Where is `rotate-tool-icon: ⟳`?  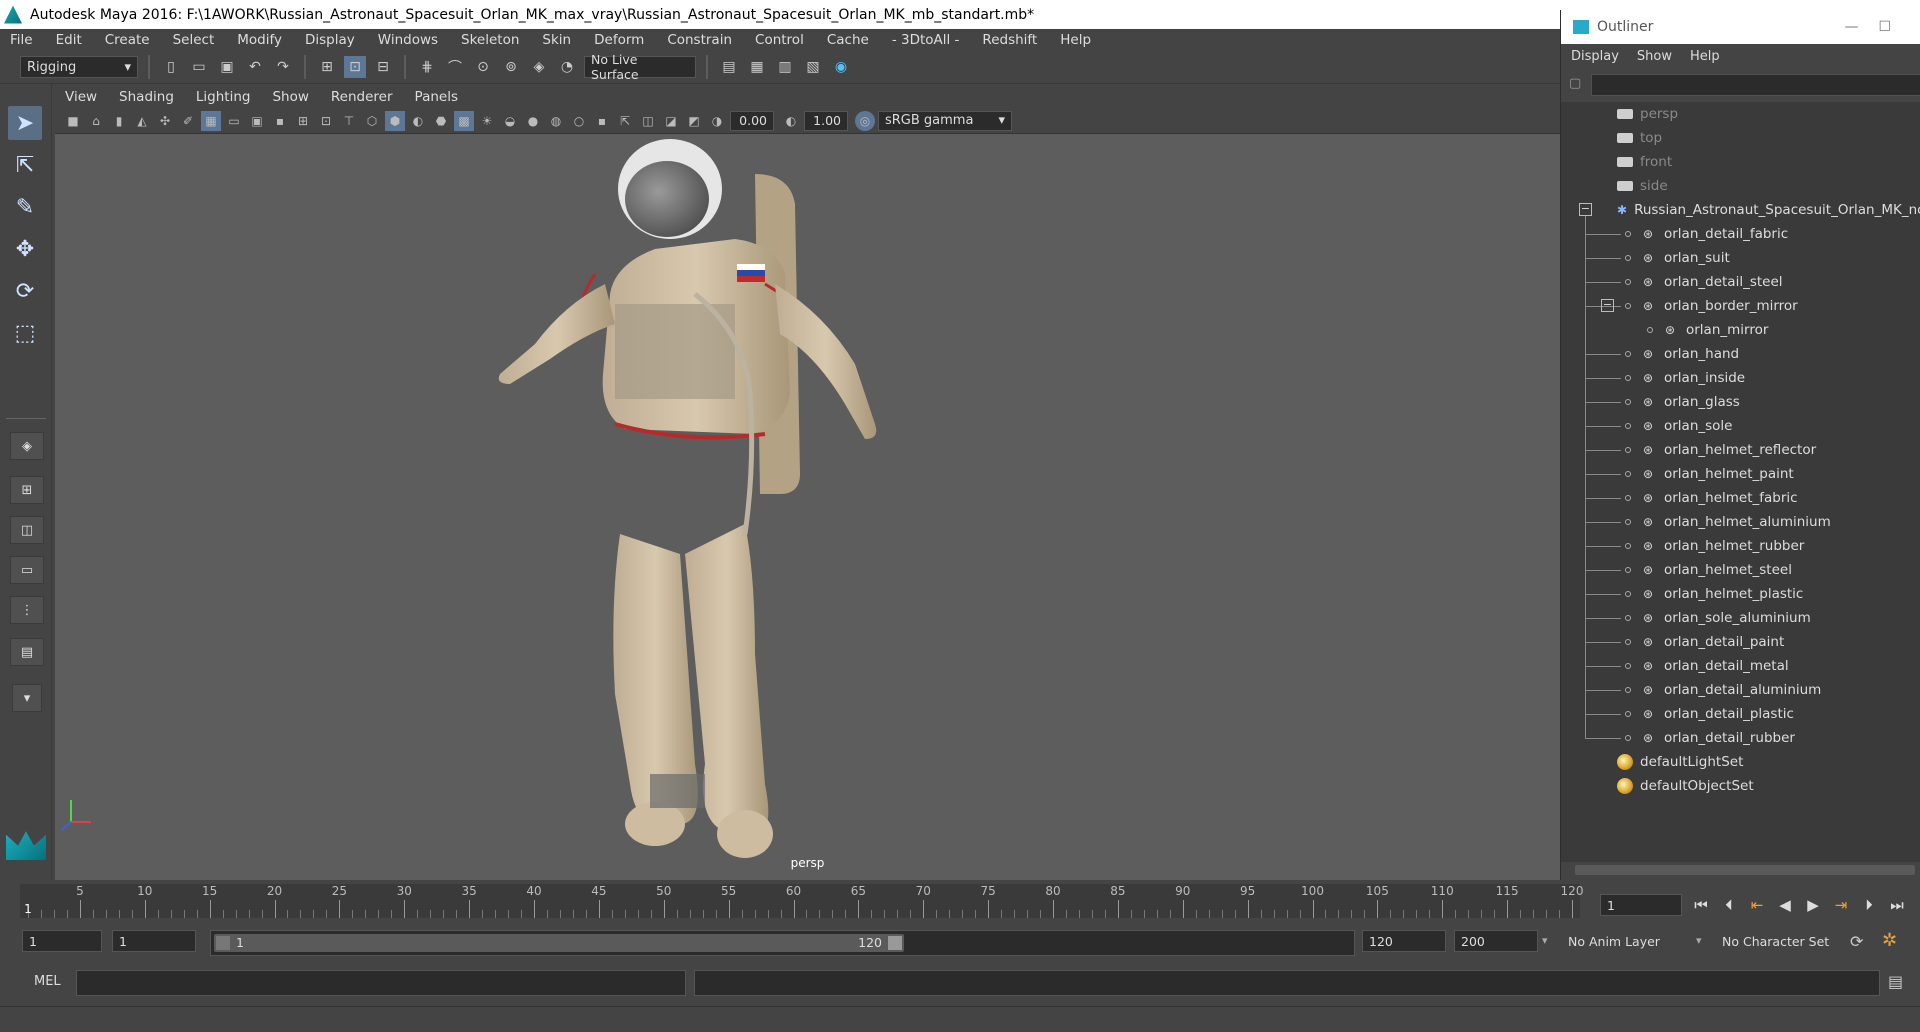
rotate-tool-icon: ⟳ is located at coordinates (25, 291).